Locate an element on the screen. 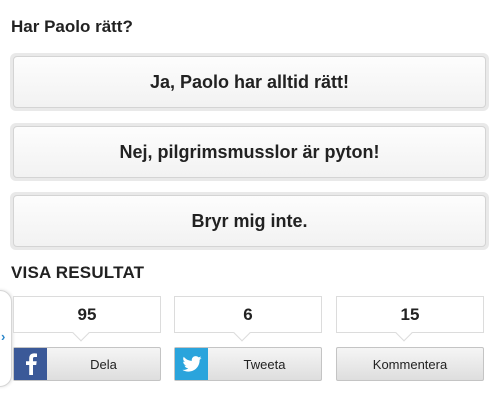 This screenshot has width=500, height=403. comment-label: Kommentera is located at coordinates (410, 364).